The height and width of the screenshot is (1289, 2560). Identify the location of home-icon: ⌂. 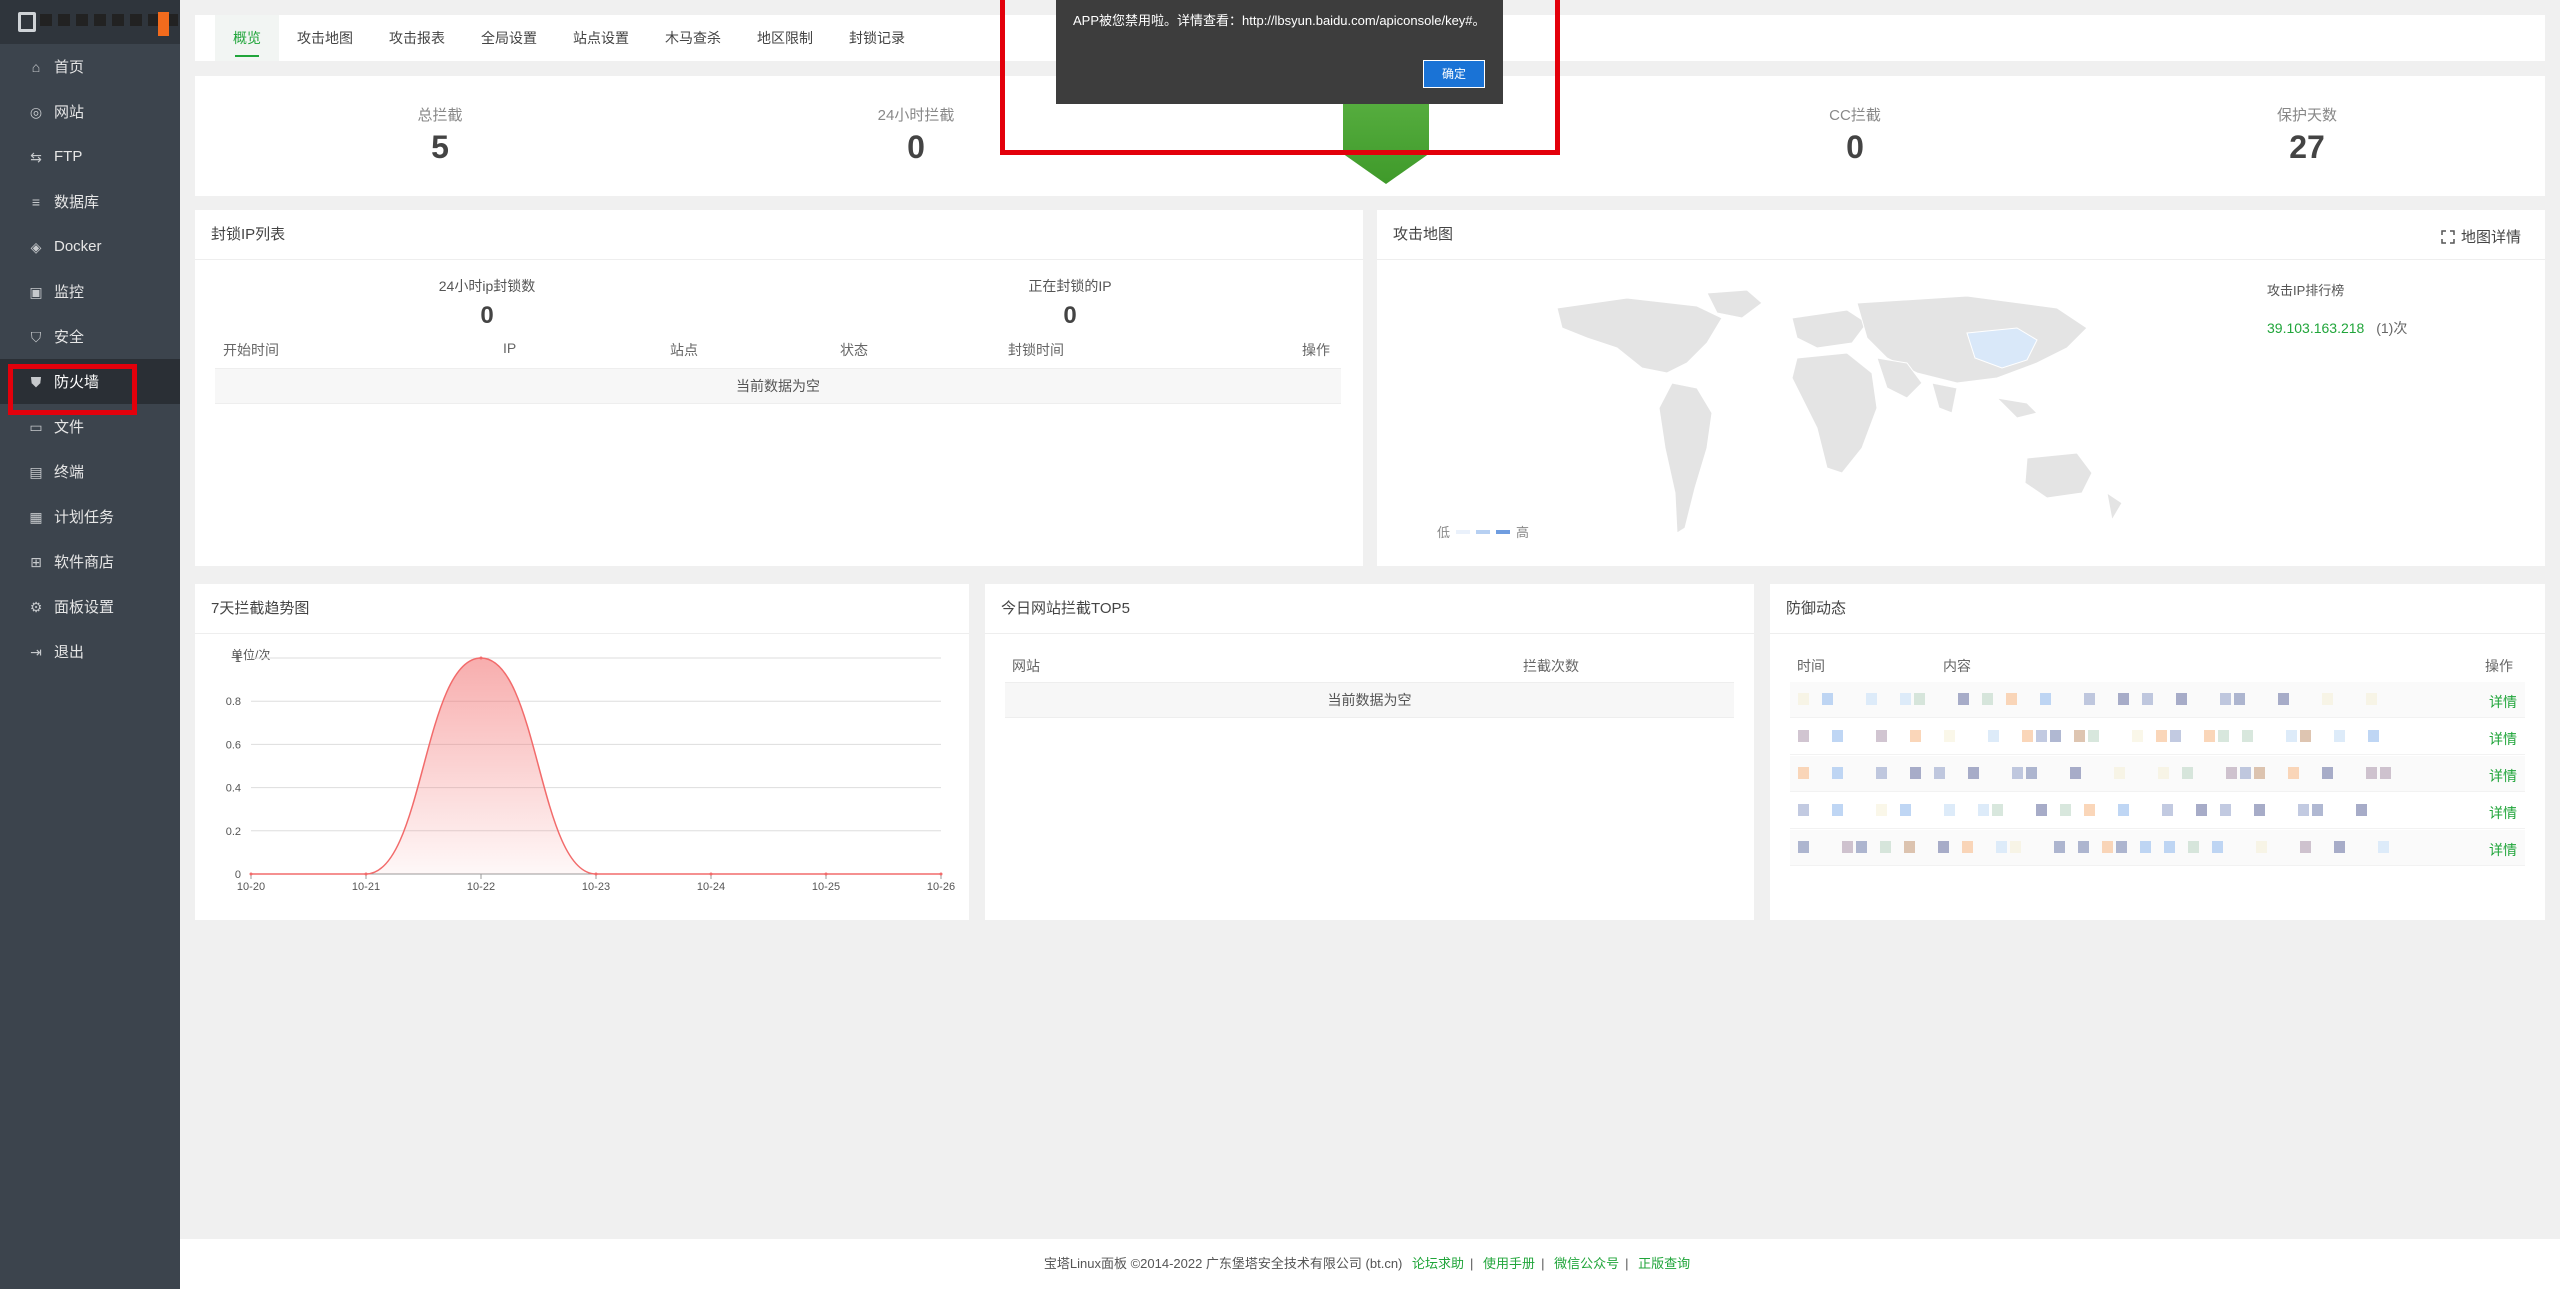
(36, 66).